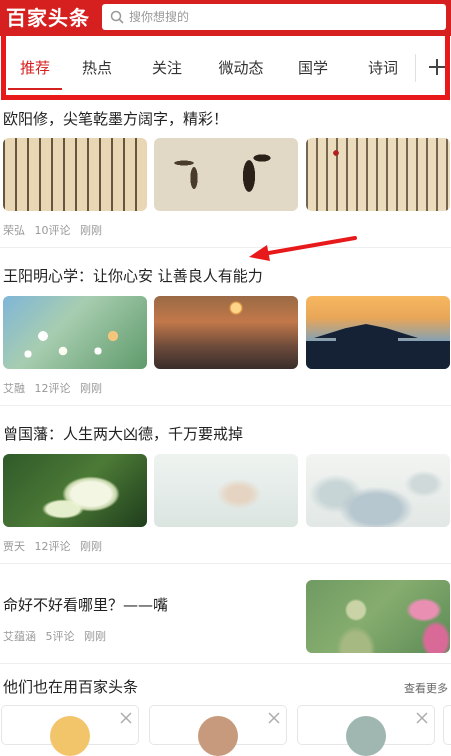 The height and width of the screenshot is (756, 451). I want to click on article-card: 命好不好看哪里？——嘴 艾蕴涵 5评论 刚刚, so click(225, 614).